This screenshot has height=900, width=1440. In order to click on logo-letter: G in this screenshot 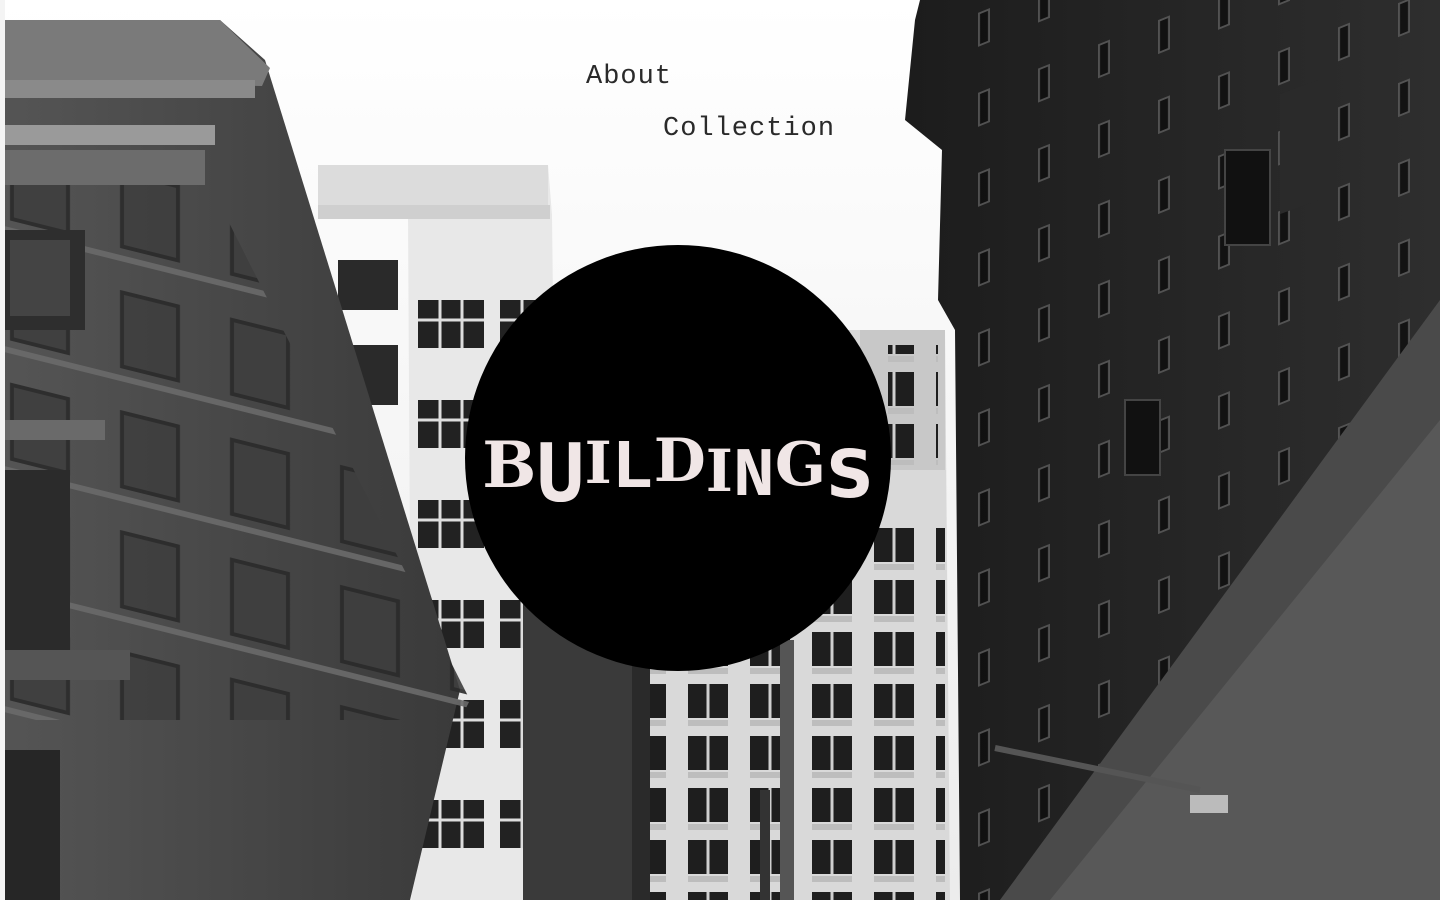, I will do `click(800, 465)`.